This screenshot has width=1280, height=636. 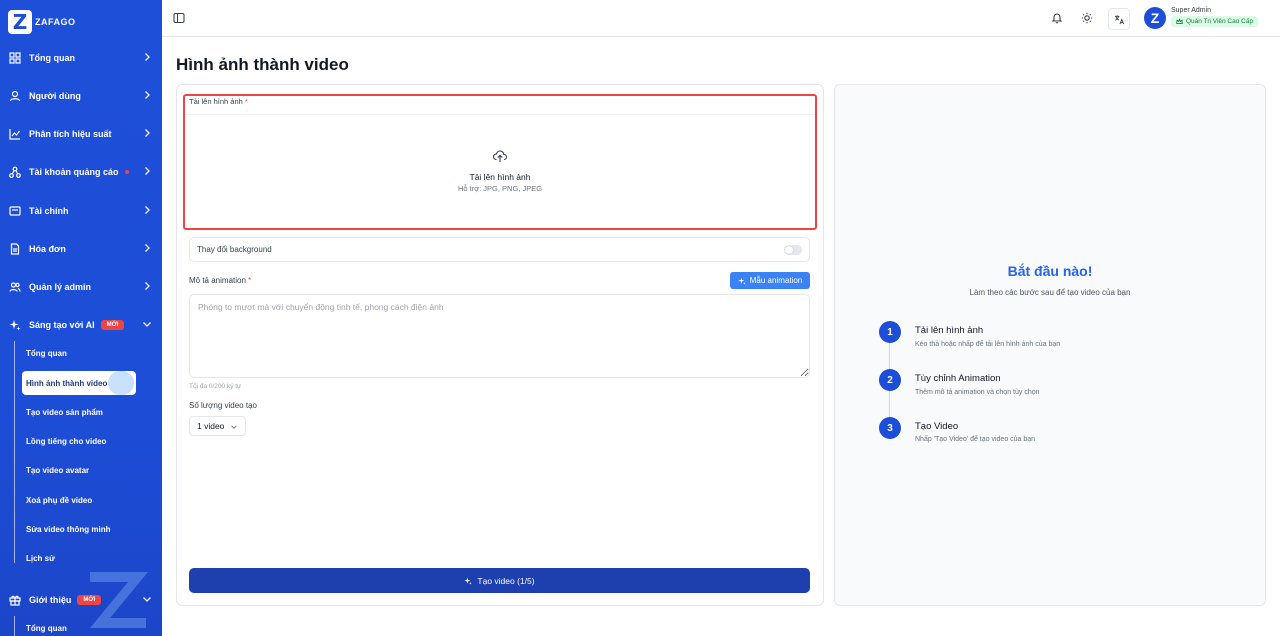 What do you see at coordinates (500, 177) in the screenshot?
I see `upload-title: Tải lên hình ảnh` at bounding box center [500, 177].